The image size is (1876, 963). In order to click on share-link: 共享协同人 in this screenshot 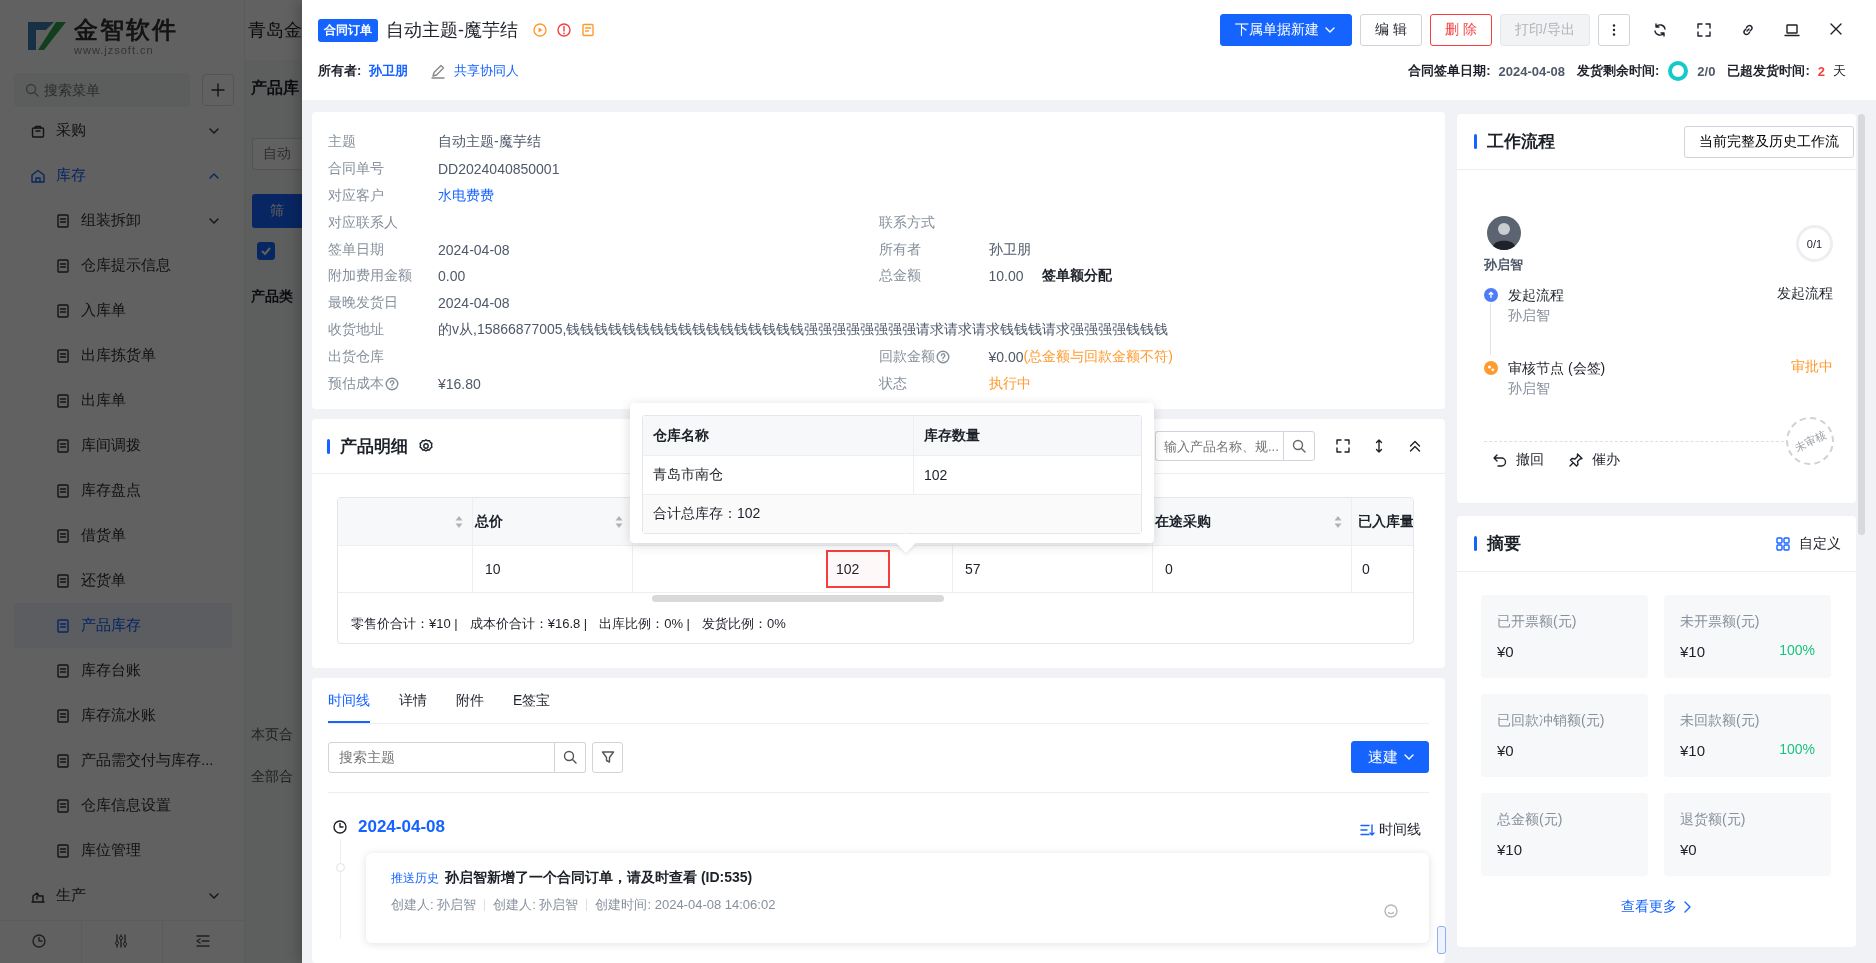, I will do `click(487, 71)`.